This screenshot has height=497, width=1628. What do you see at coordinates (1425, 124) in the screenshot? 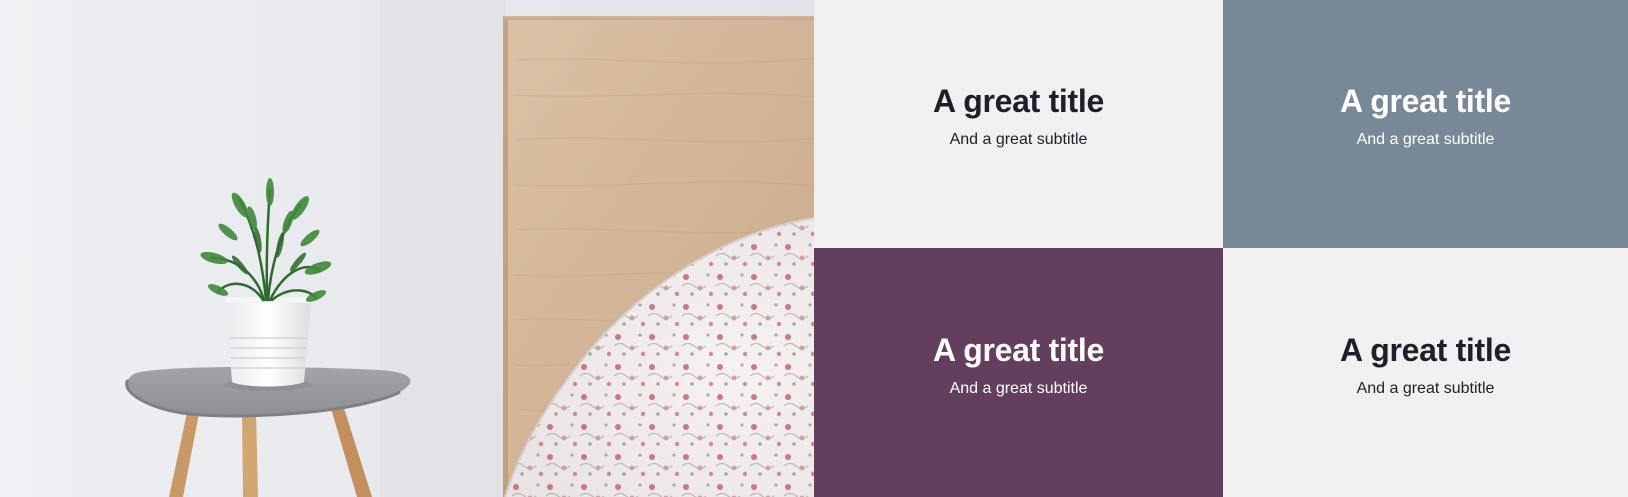
I see `feature-tile-2: A great title And a great subtitle` at bounding box center [1425, 124].